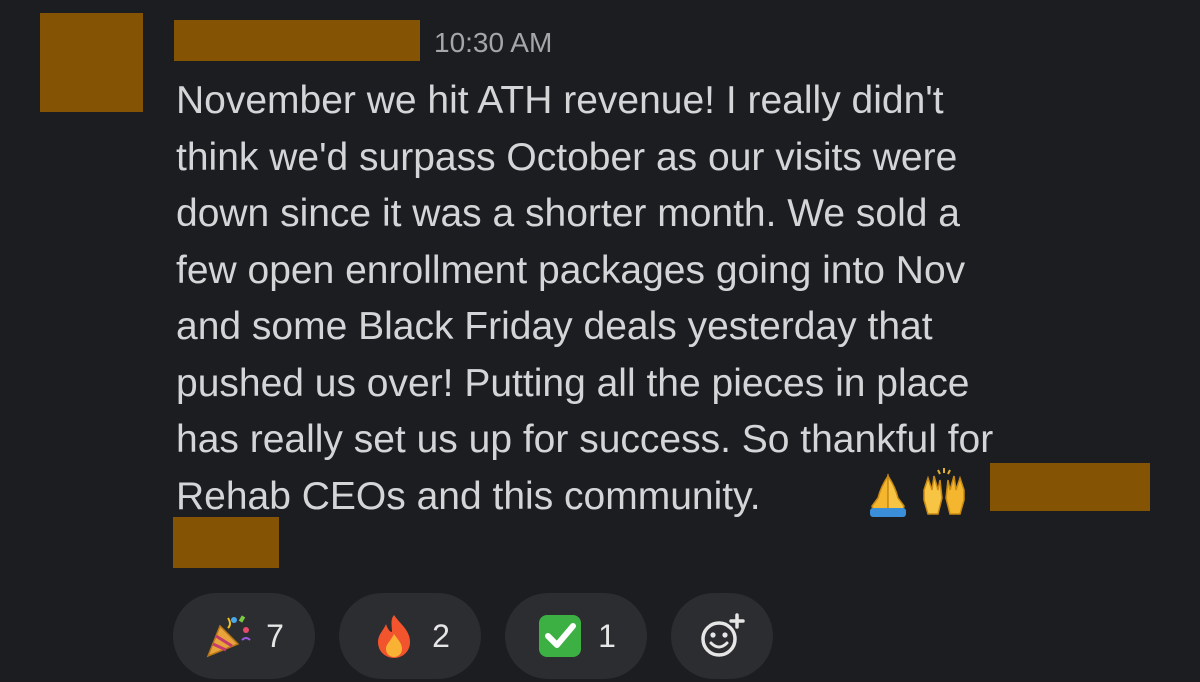 This screenshot has height=682, width=1200. I want to click on reaction-check-mark: 1, so click(576, 636).